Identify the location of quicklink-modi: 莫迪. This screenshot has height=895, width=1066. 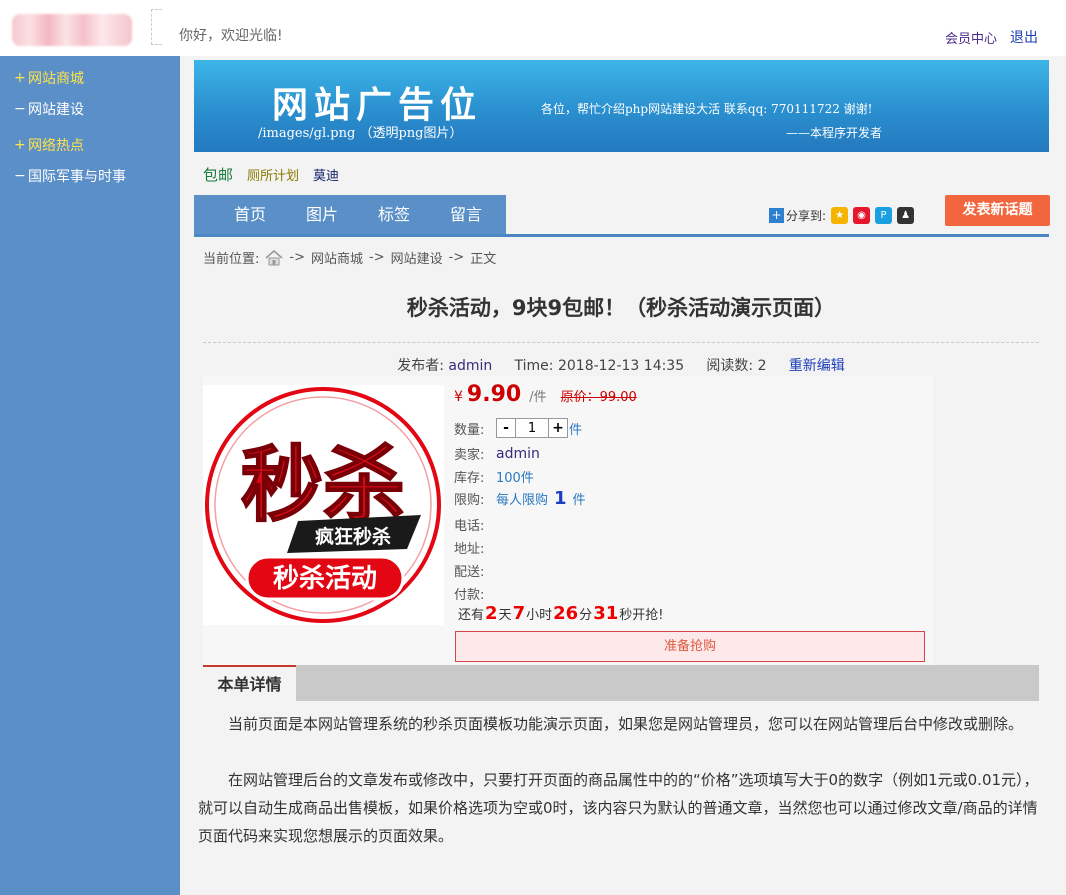
(326, 174).